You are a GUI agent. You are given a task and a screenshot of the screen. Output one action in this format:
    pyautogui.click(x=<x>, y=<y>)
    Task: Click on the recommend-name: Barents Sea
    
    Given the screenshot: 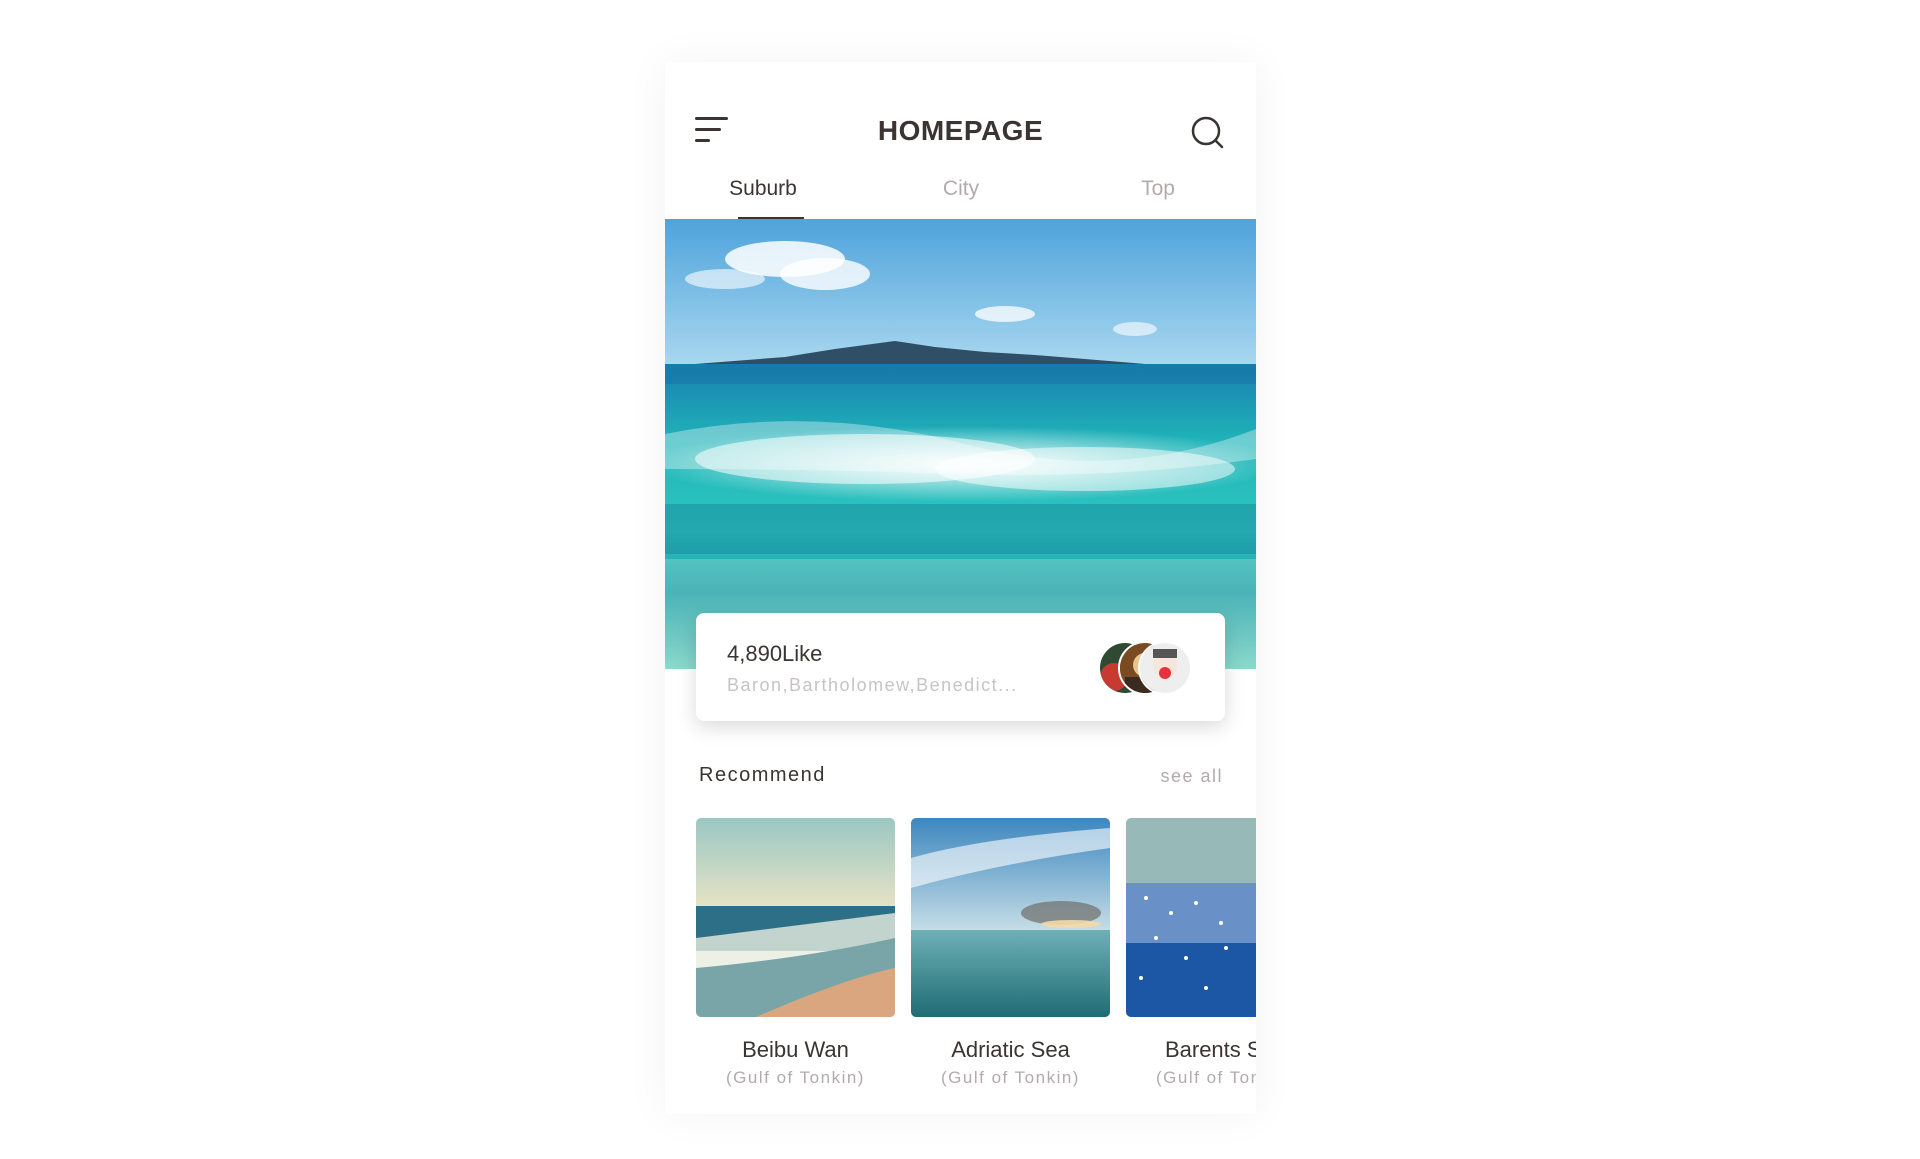 What is the action you would take?
    pyautogui.click(x=1210, y=1049)
    